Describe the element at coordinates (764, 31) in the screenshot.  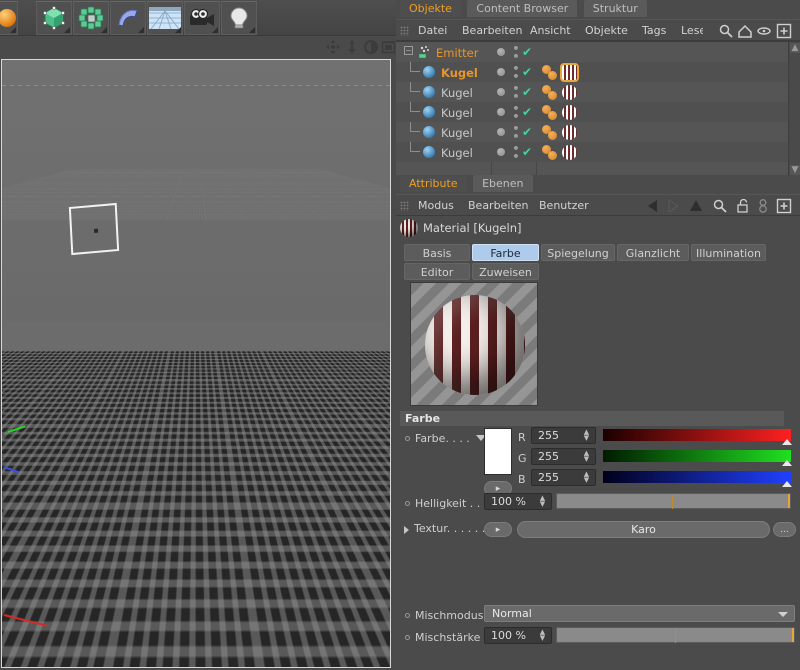
I see `eye-icon` at that location.